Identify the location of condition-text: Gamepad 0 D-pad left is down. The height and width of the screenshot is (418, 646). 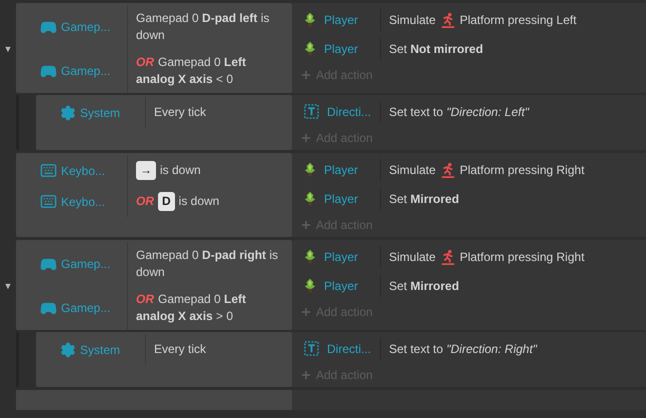
(210, 27).